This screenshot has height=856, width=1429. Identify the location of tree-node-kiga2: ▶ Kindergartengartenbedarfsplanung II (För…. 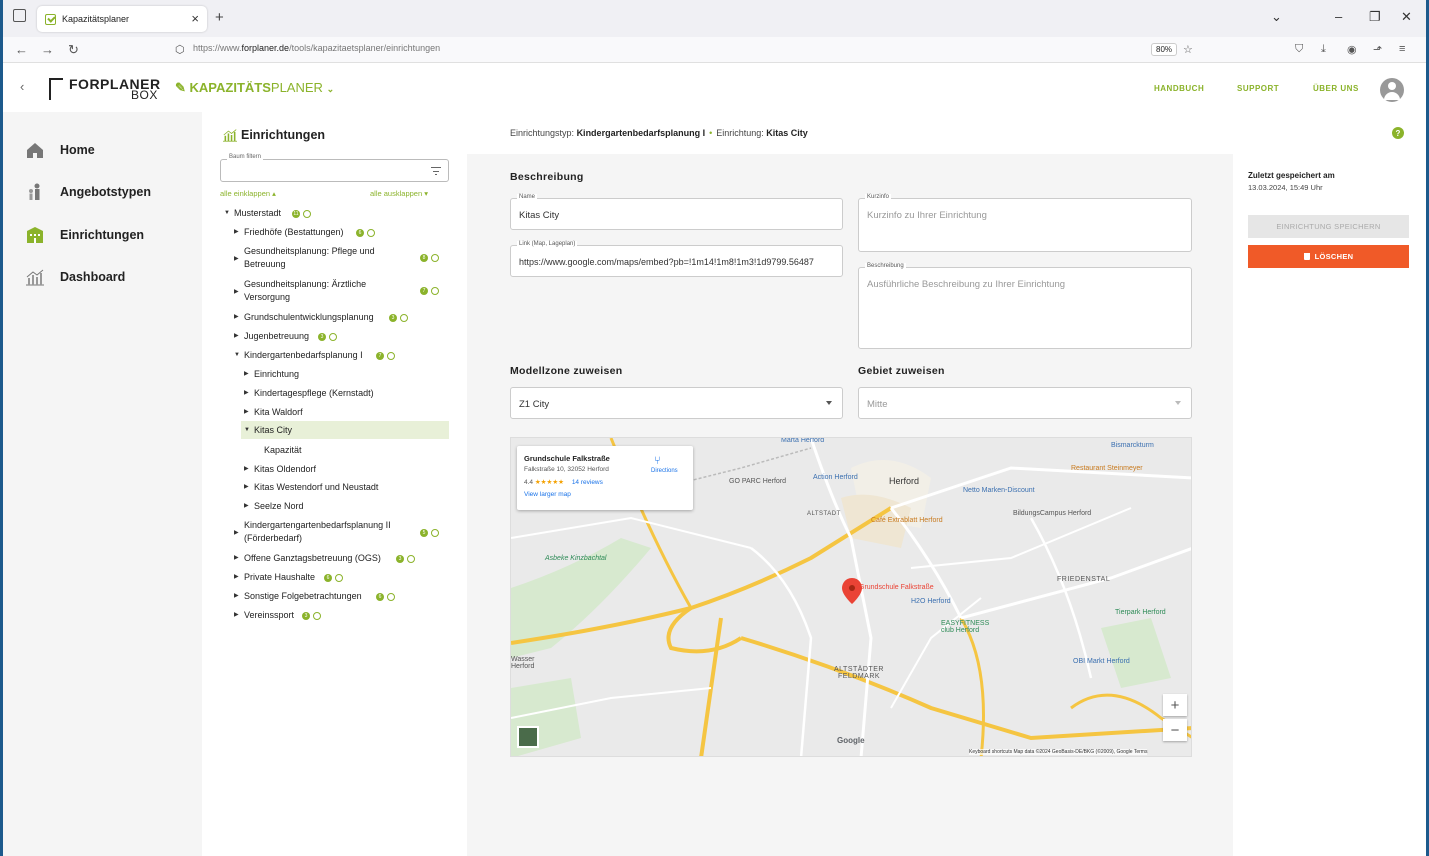
(312, 532).